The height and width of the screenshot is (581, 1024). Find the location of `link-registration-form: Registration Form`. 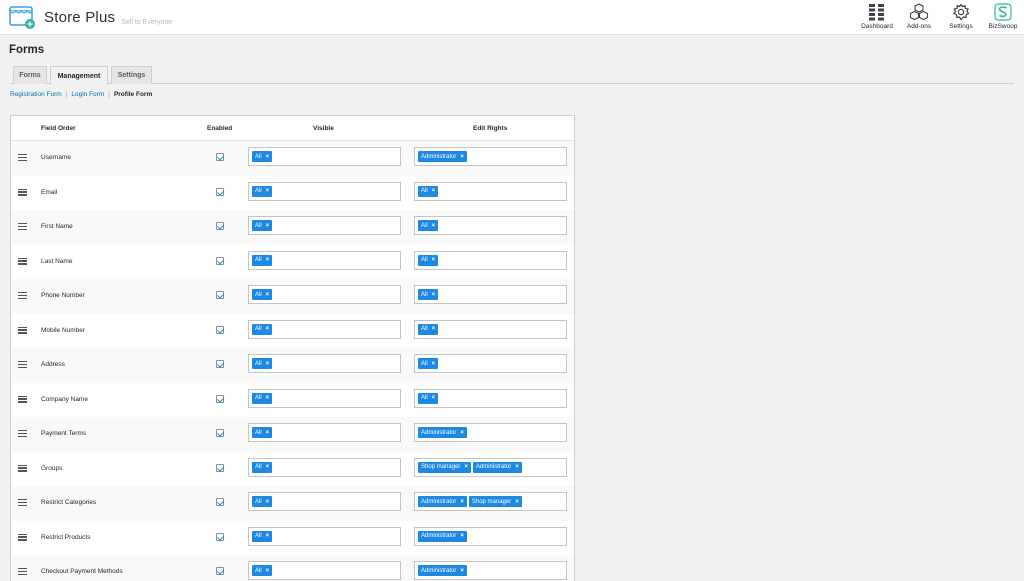

link-registration-form: Registration Form is located at coordinates (36, 94).